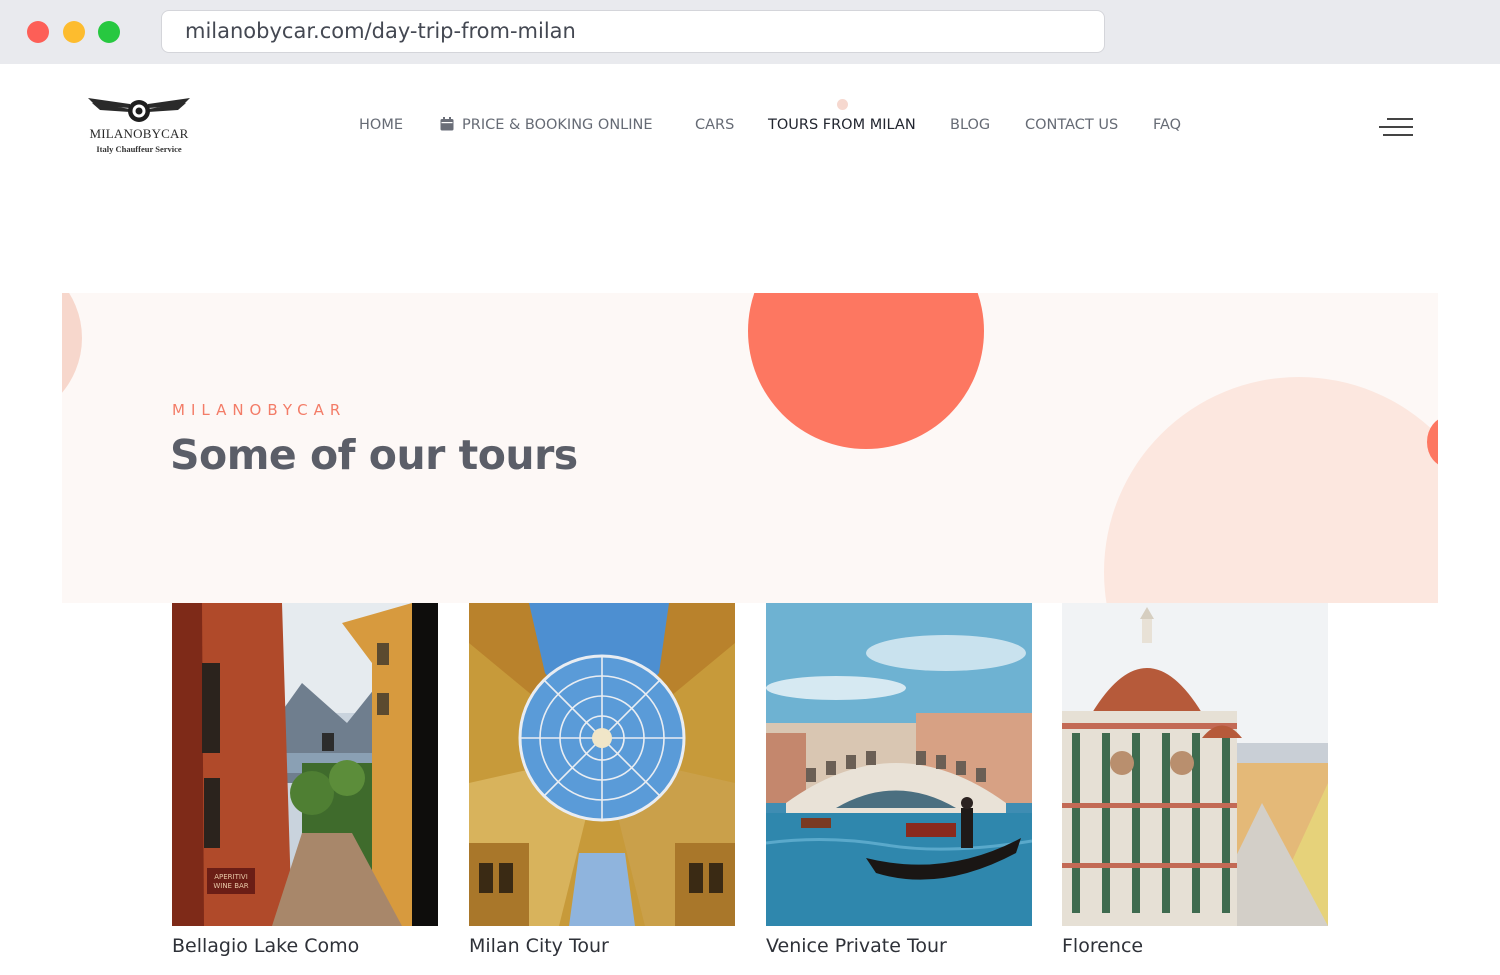 This screenshot has width=1500, height=975. What do you see at coordinates (381, 125) in the screenshot?
I see `nav-home: HOME` at bounding box center [381, 125].